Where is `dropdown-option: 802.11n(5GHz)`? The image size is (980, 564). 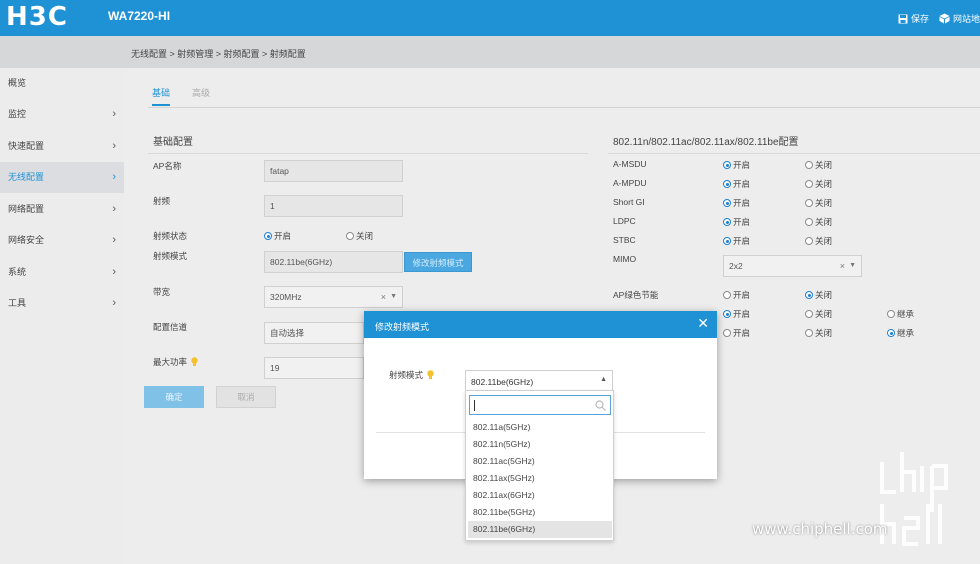
dropdown-option: 802.11n(5GHz) is located at coordinates (540, 444).